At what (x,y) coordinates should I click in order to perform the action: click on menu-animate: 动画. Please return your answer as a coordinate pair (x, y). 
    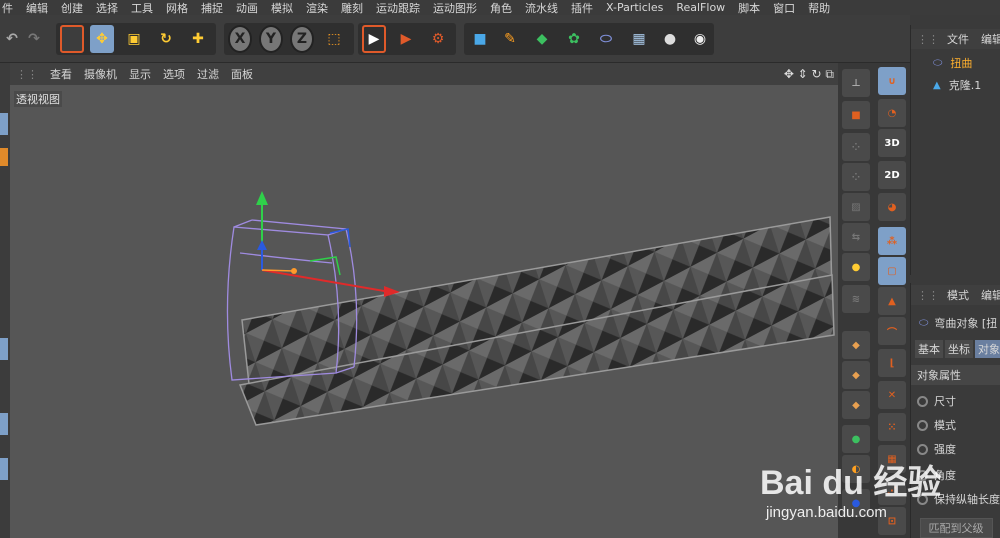
    Looking at the image, I should click on (247, 7).